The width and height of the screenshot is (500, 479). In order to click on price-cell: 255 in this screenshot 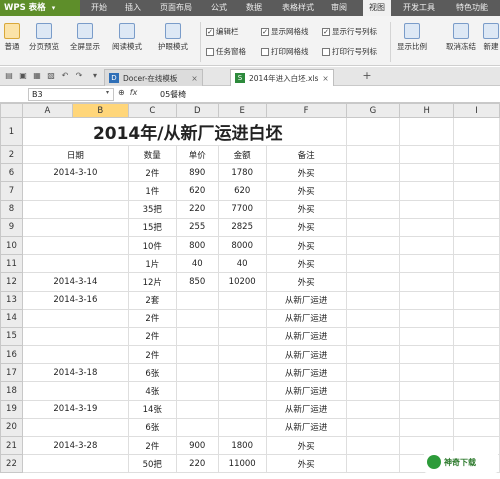, I will do `click(197, 227)`.